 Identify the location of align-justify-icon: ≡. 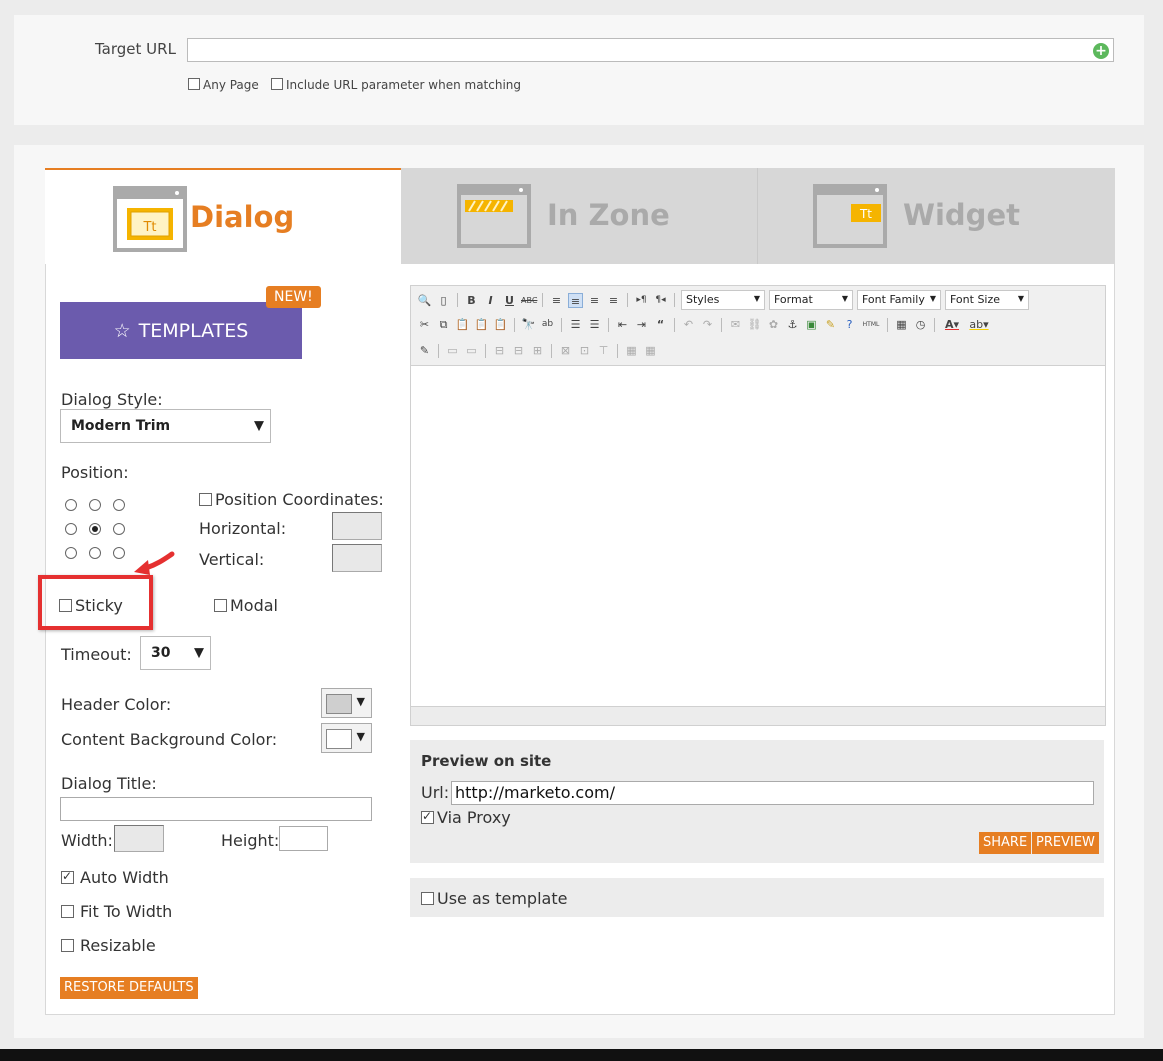
(613, 300).